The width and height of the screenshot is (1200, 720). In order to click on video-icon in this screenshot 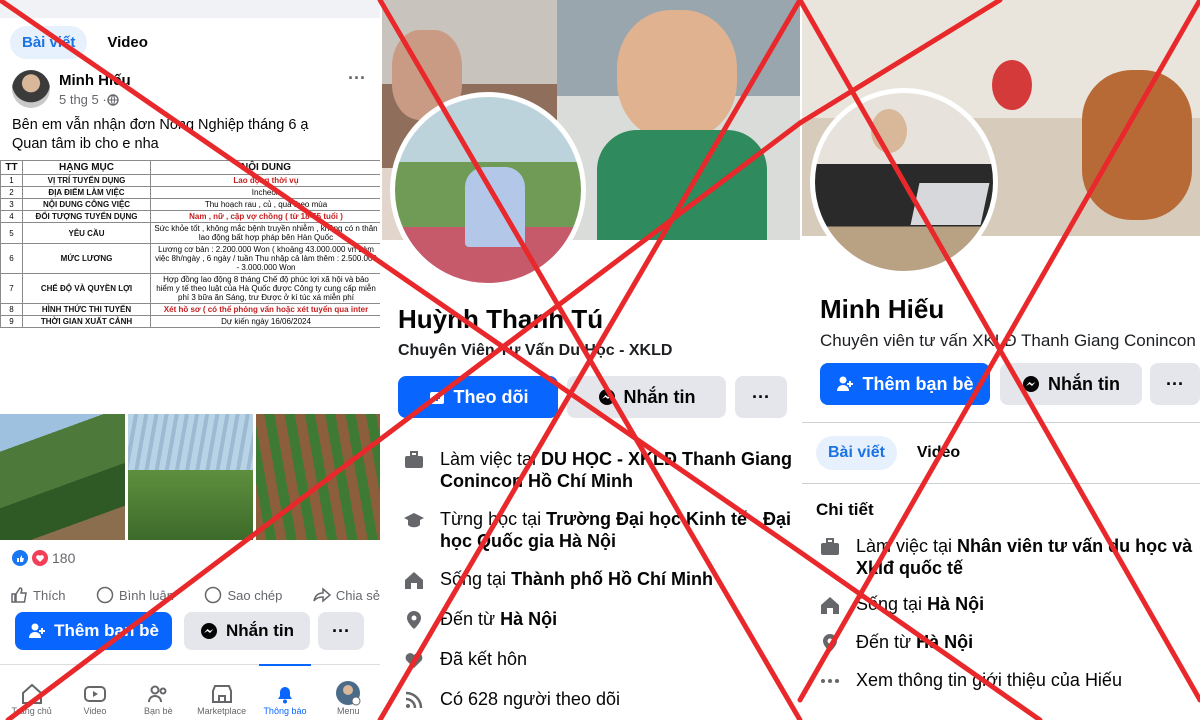, I will do `click(95, 694)`.